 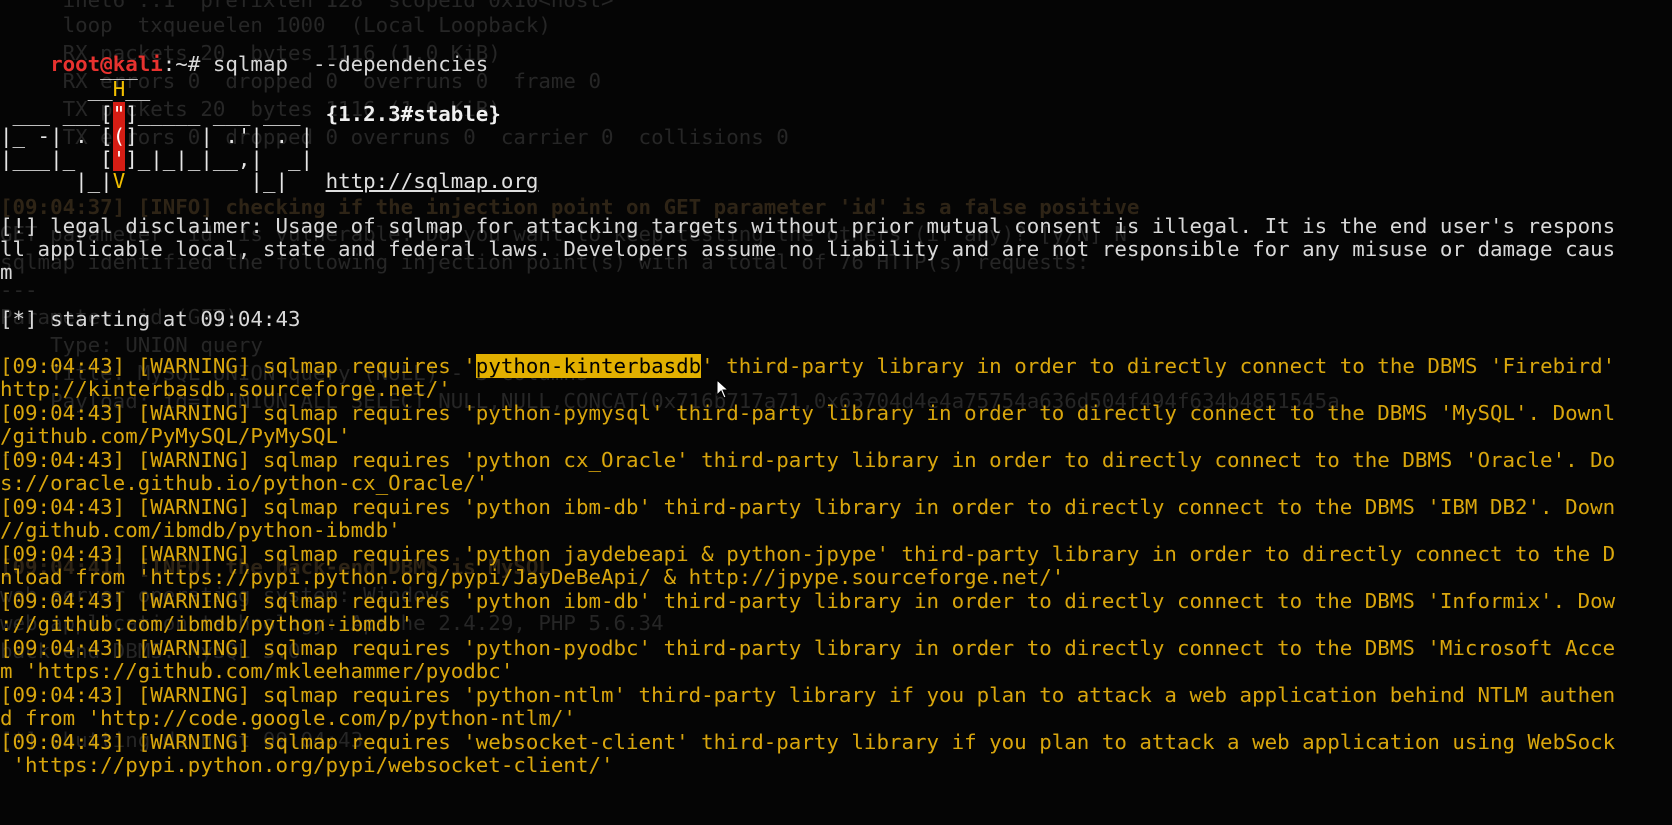 What do you see at coordinates (187, 64) in the screenshot?
I see `prompt-path: :~#` at bounding box center [187, 64].